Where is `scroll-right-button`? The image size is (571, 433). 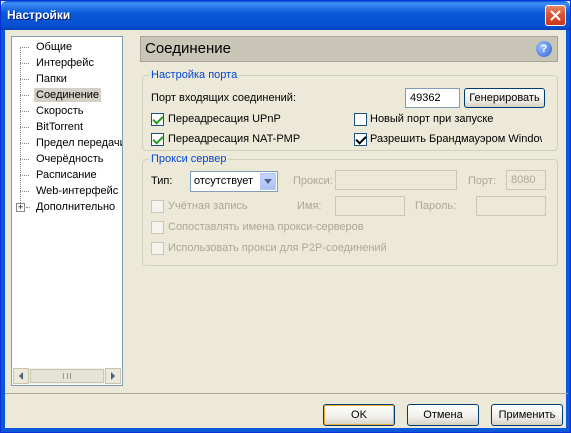
scroll-right-button is located at coordinates (113, 376).